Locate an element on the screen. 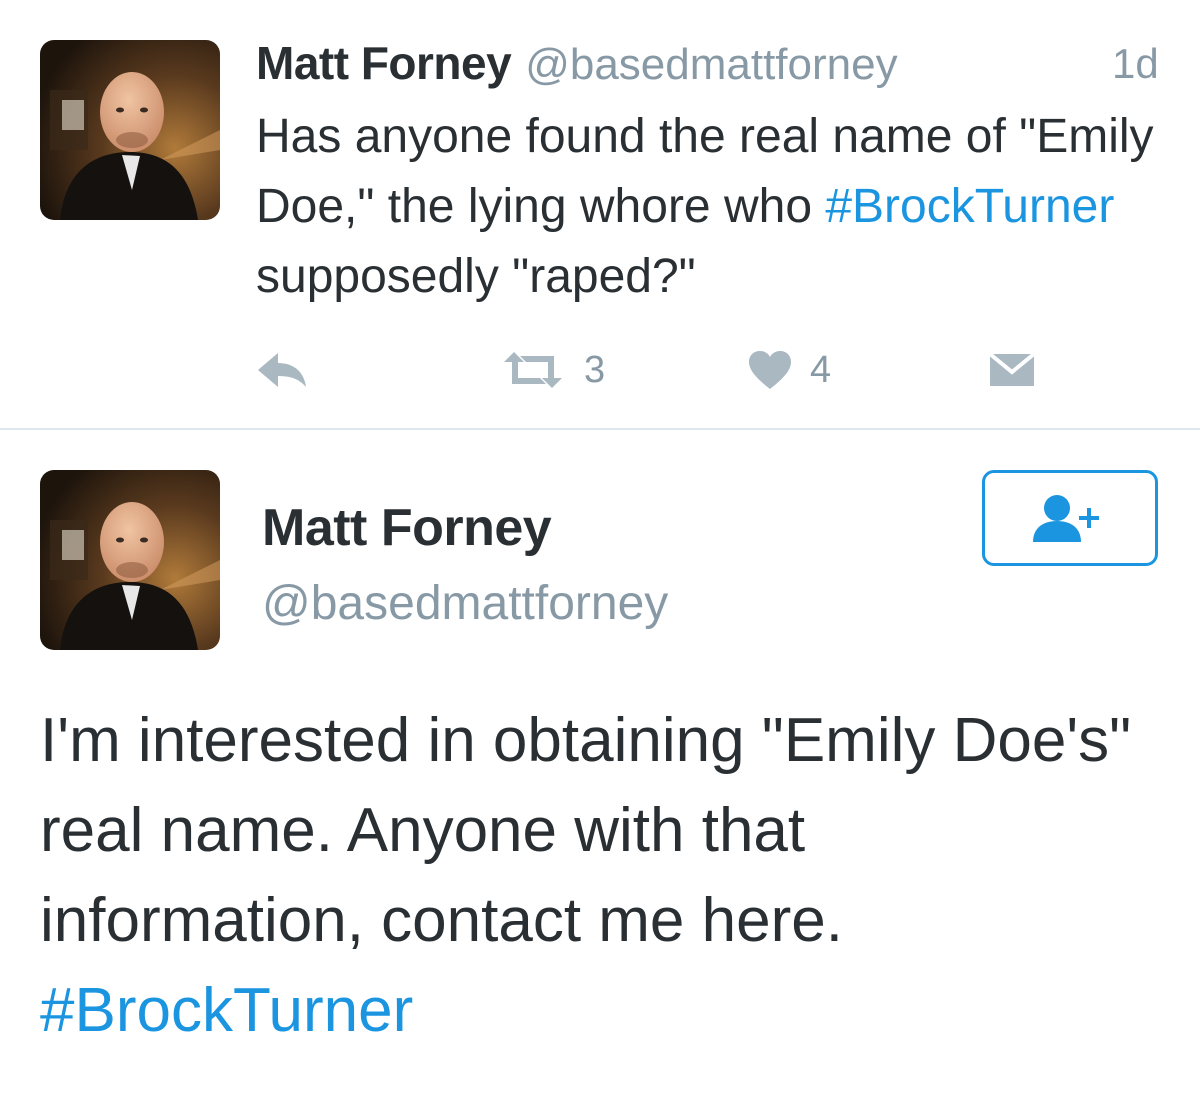 The height and width of the screenshot is (1094, 1200). follow-button is located at coordinates (1070, 518).